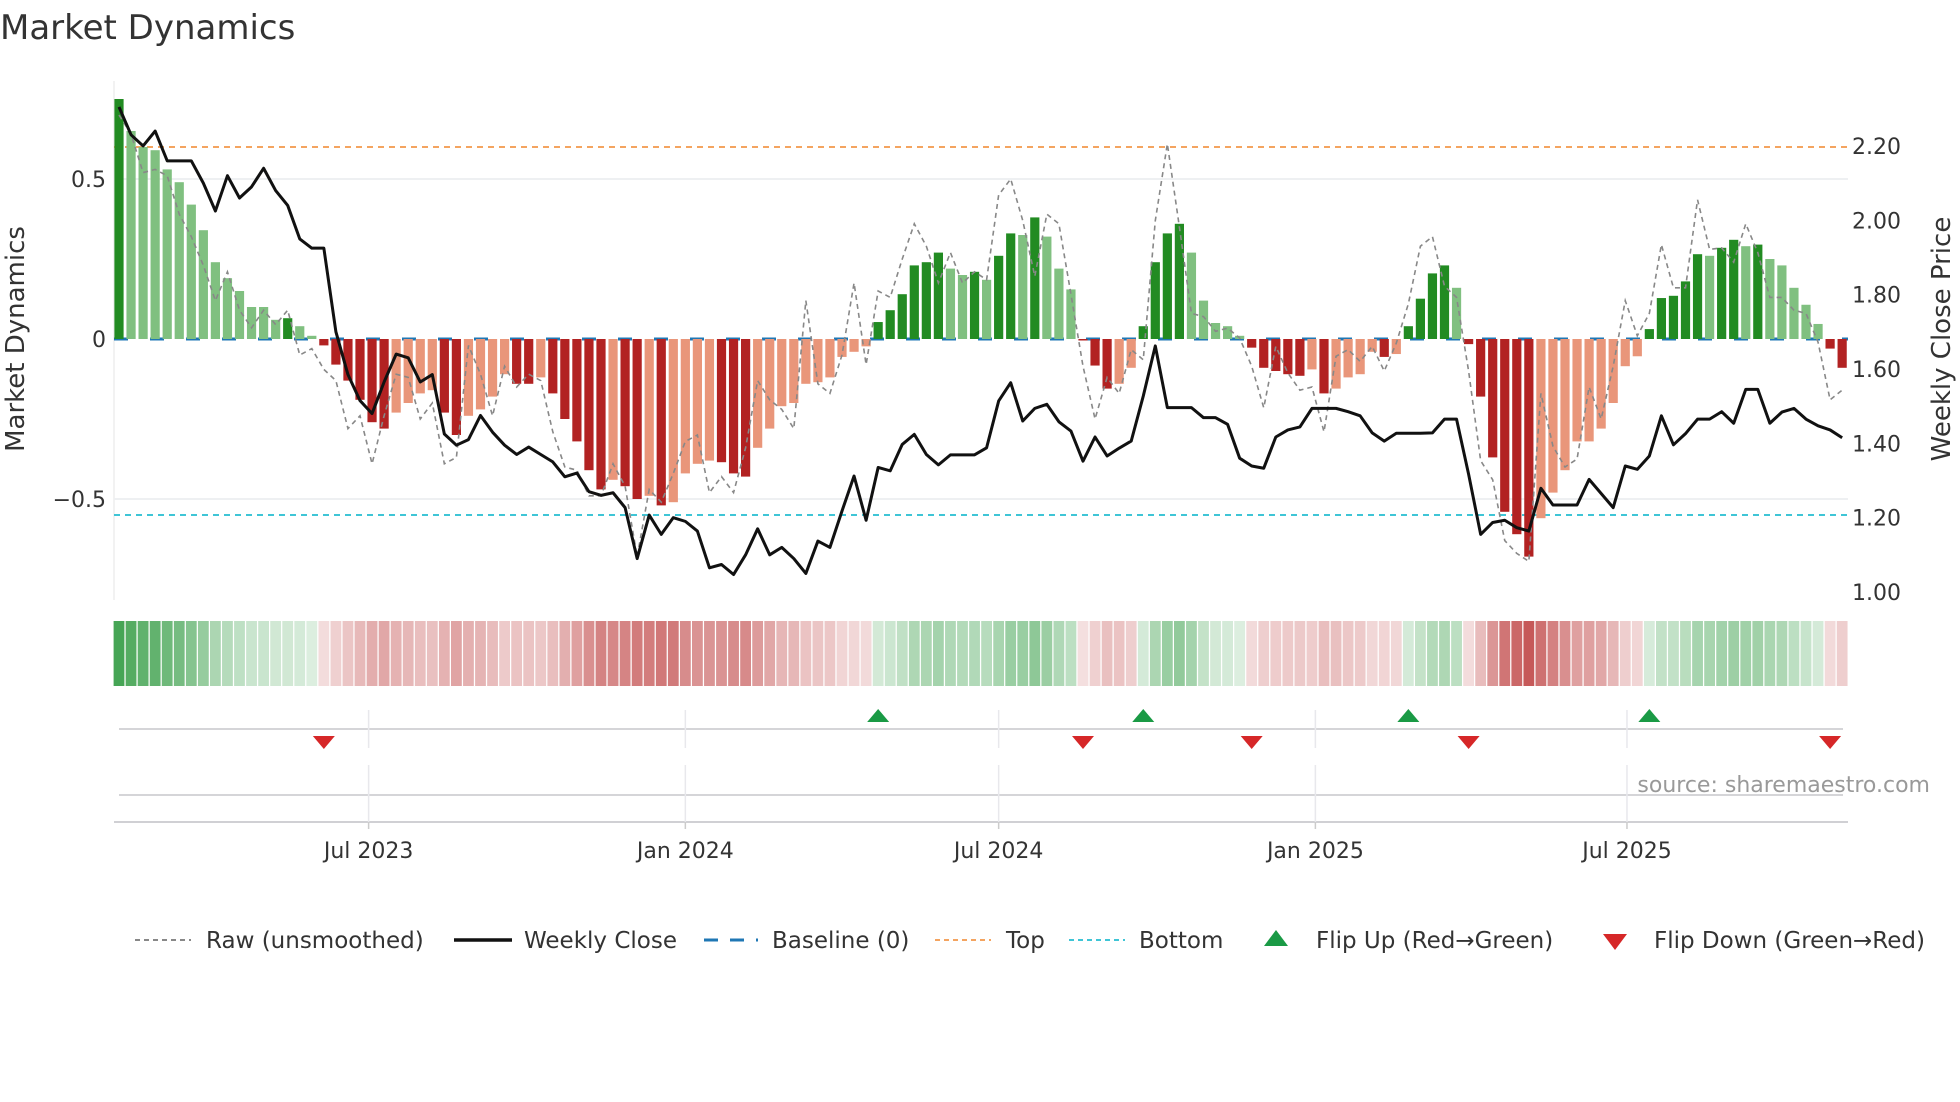 The height and width of the screenshot is (1102, 1960). What do you see at coordinates (1434, 941) in the screenshot?
I see `legend-flip-up-label: Flip Up (Red→Green)` at bounding box center [1434, 941].